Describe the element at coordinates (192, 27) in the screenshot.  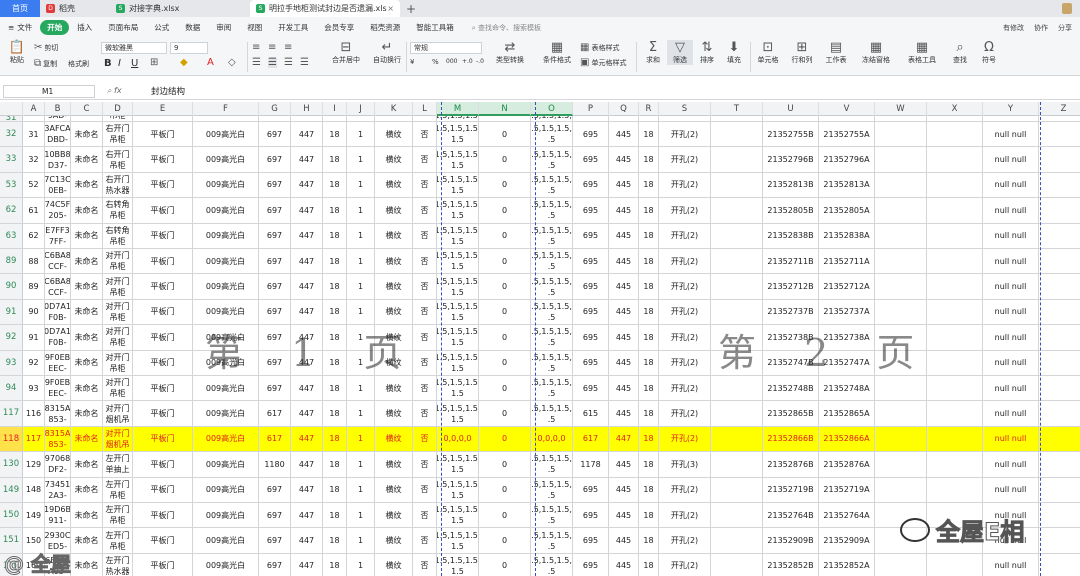
I see `menu-data: 数据` at that location.